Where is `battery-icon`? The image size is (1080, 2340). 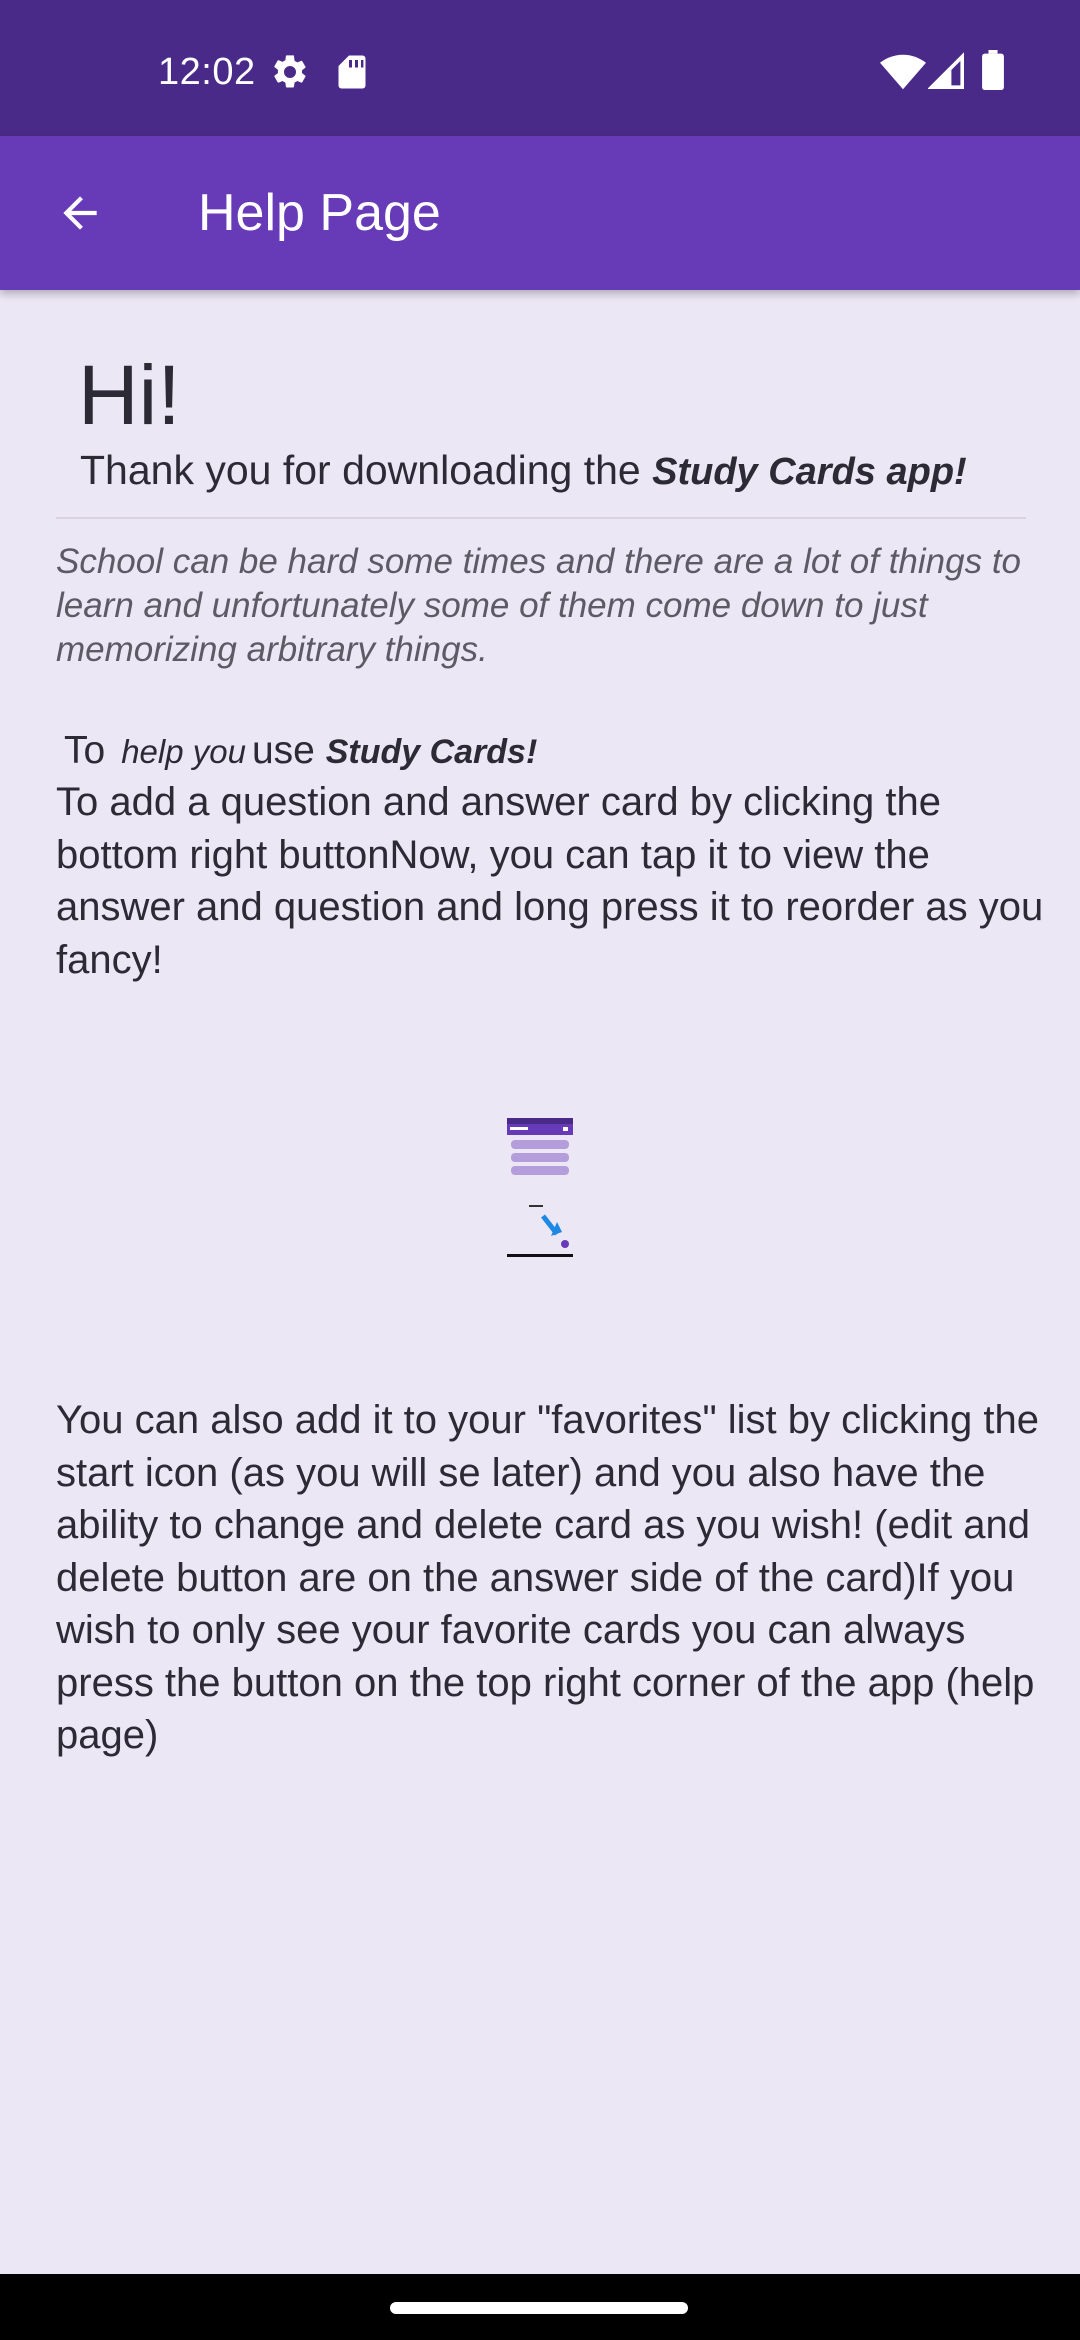
battery-icon is located at coordinates (993, 70).